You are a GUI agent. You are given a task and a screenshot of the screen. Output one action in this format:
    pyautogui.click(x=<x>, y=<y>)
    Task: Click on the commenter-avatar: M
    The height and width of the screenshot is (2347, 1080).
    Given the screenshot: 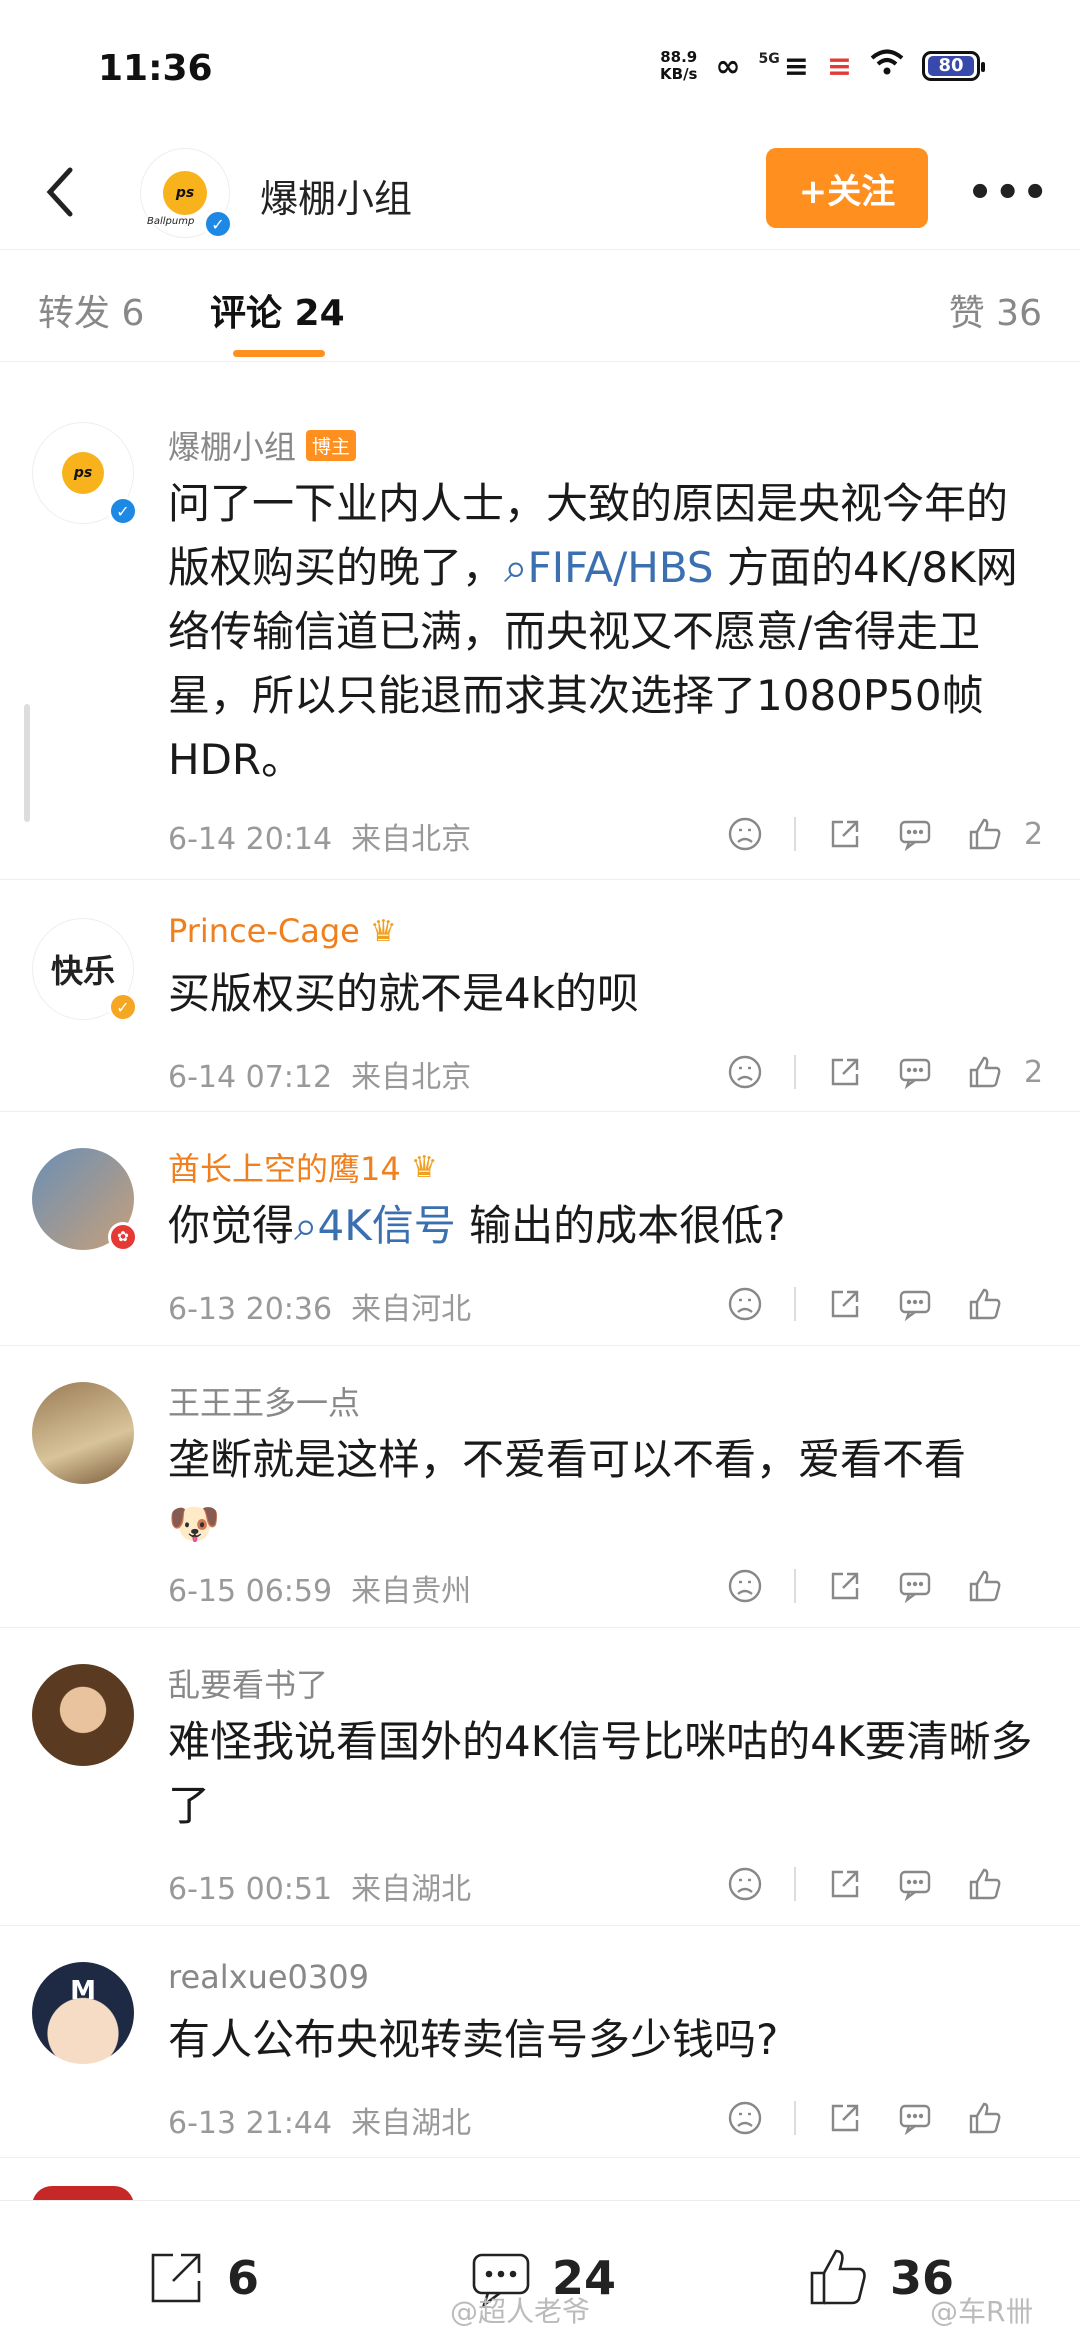 What is the action you would take?
    pyautogui.click(x=83, y=2013)
    